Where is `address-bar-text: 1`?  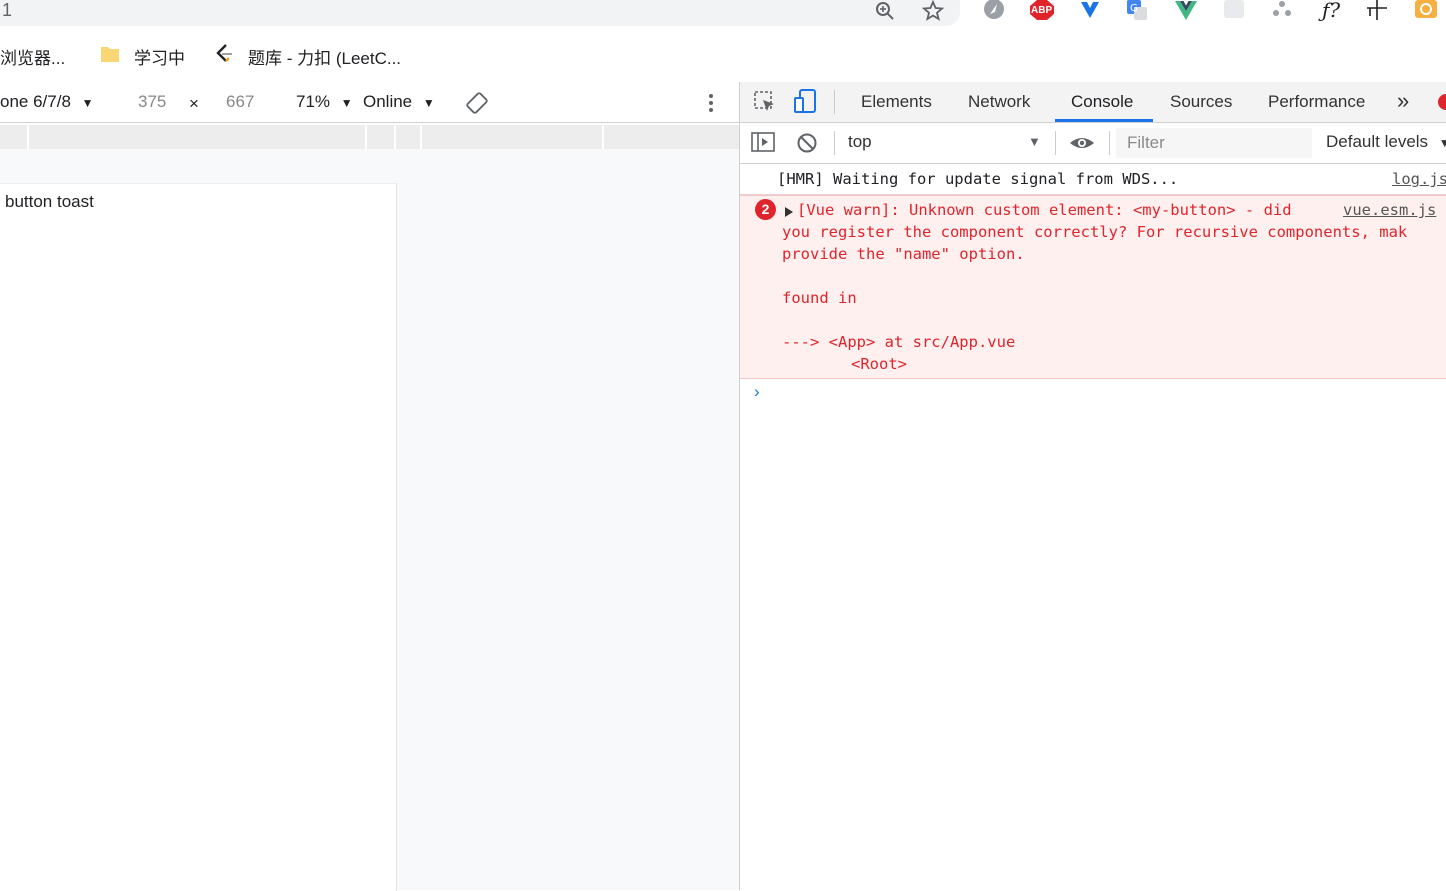 address-bar-text: 1 is located at coordinates (7, 10).